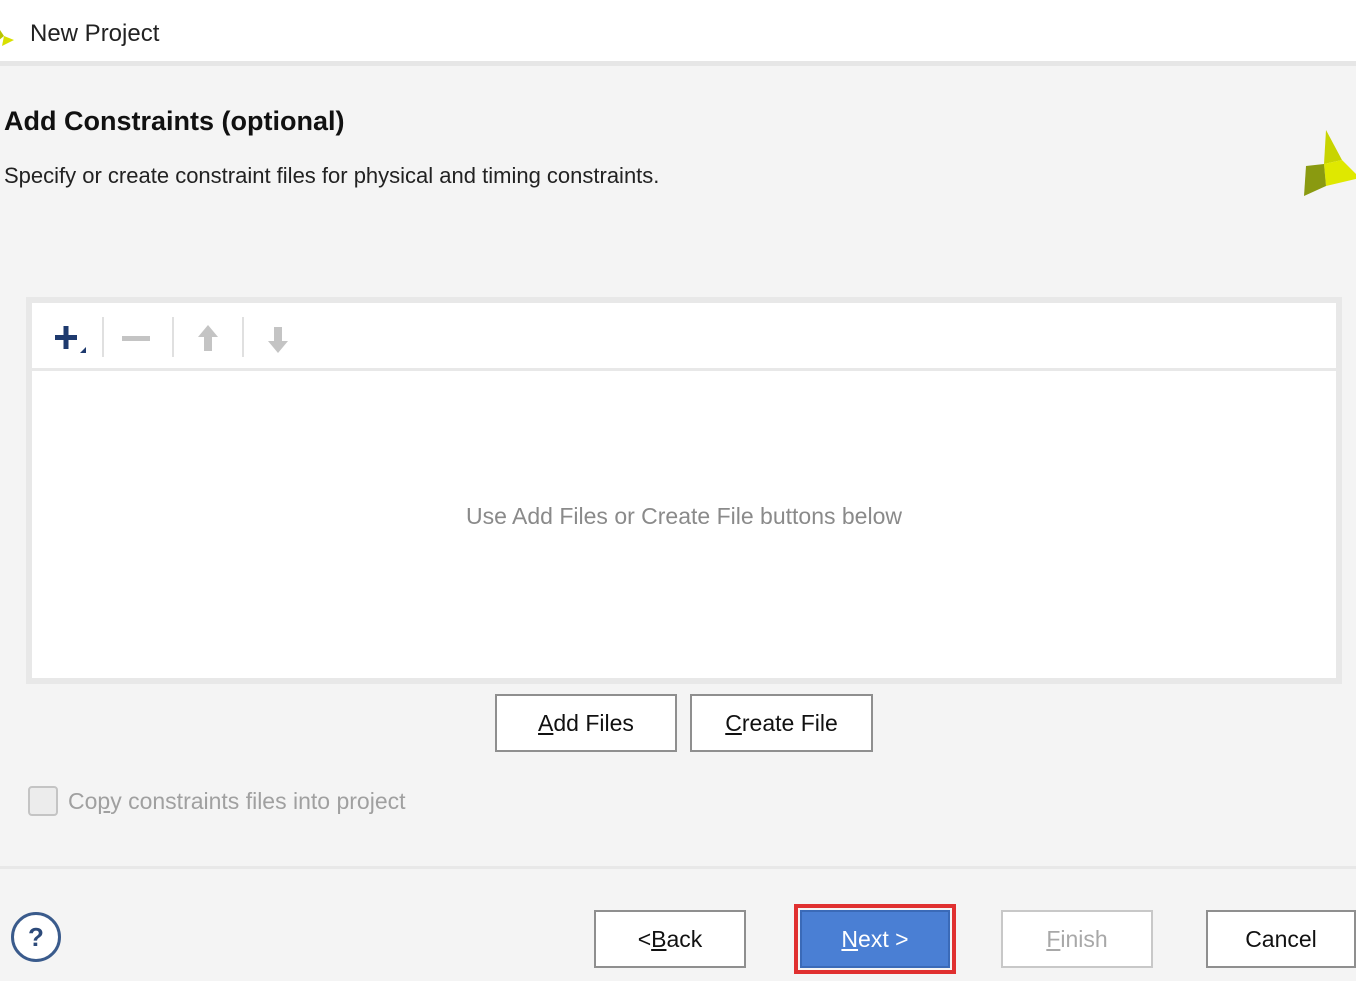  I want to click on move-down-icon, so click(278, 340).